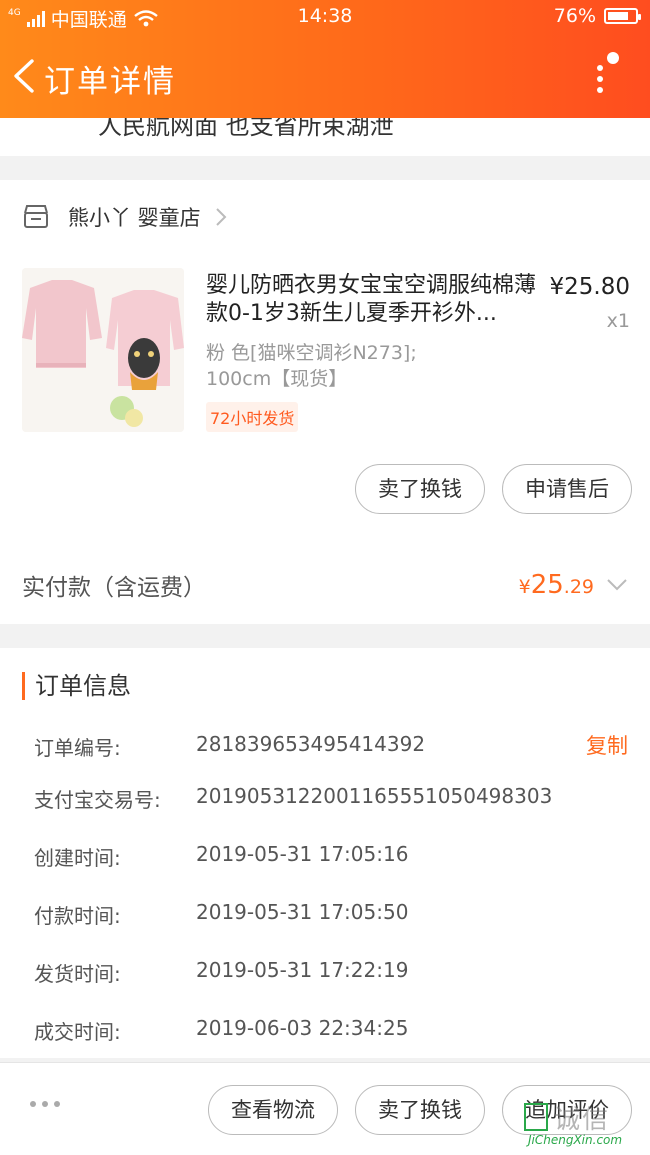  I want to click on info-value: 2019-05-31 17:05:16, so click(302, 854).